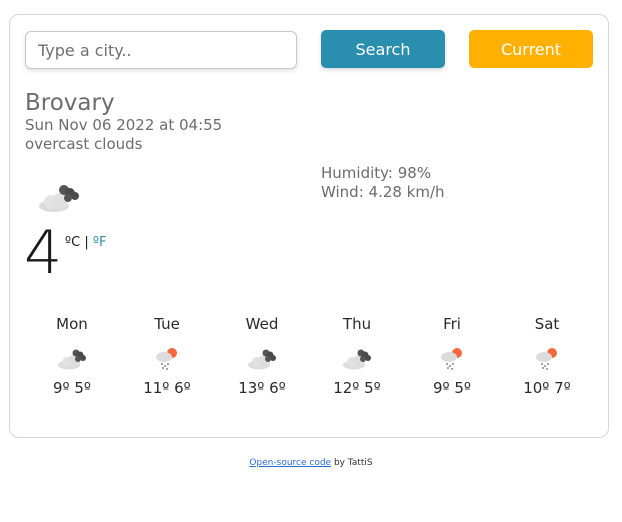 The width and height of the screenshot is (622, 522). I want to click on forecast-day-name: Wed, so click(262, 324).